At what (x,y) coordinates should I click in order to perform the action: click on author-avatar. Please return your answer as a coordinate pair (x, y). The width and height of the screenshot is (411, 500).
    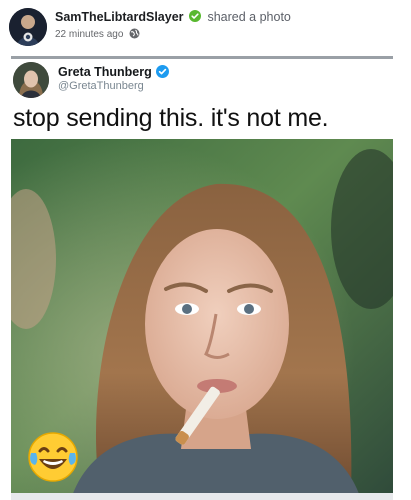
    Looking at the image, I should click on (28, 27).